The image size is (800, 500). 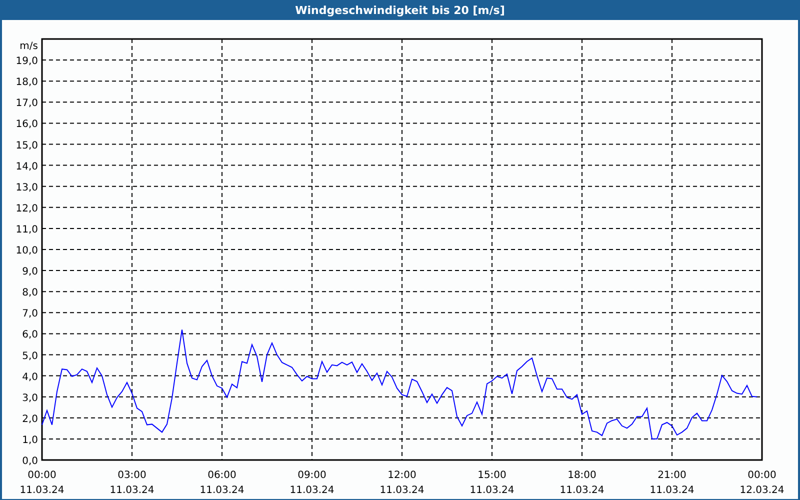 I want to click on y-axis-tick-label: 17,0, so click(x=27, y=104).